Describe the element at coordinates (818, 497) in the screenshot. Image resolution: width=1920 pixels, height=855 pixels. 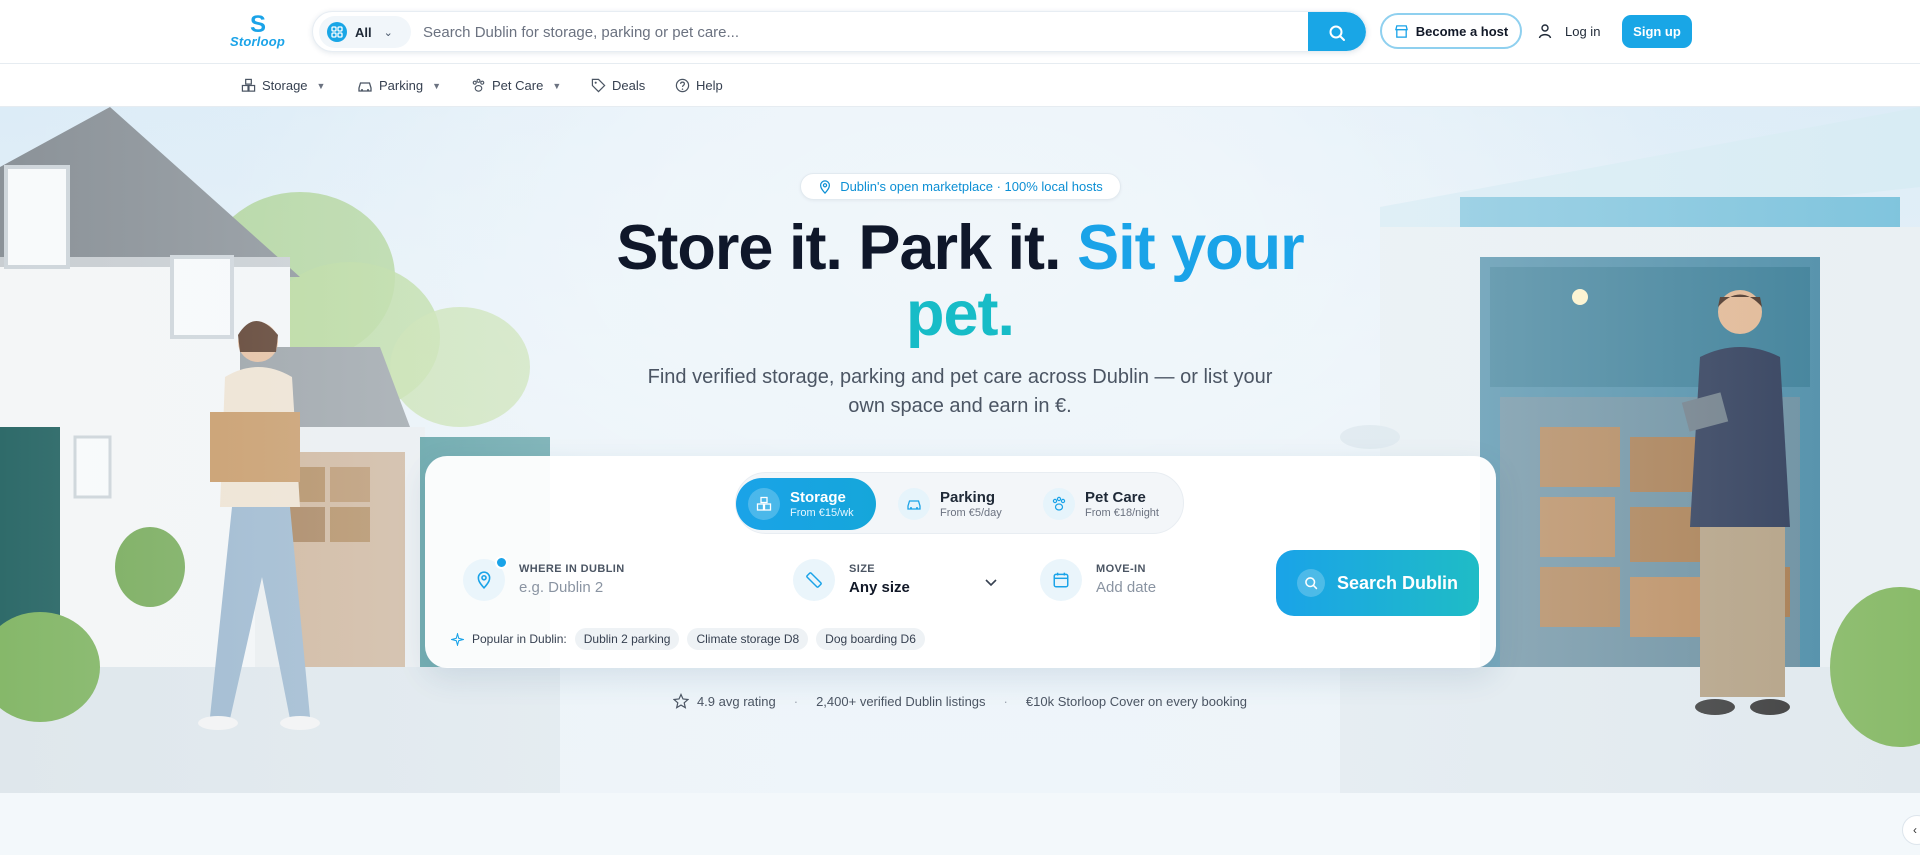
I see `tab-label: Storage` at that location.